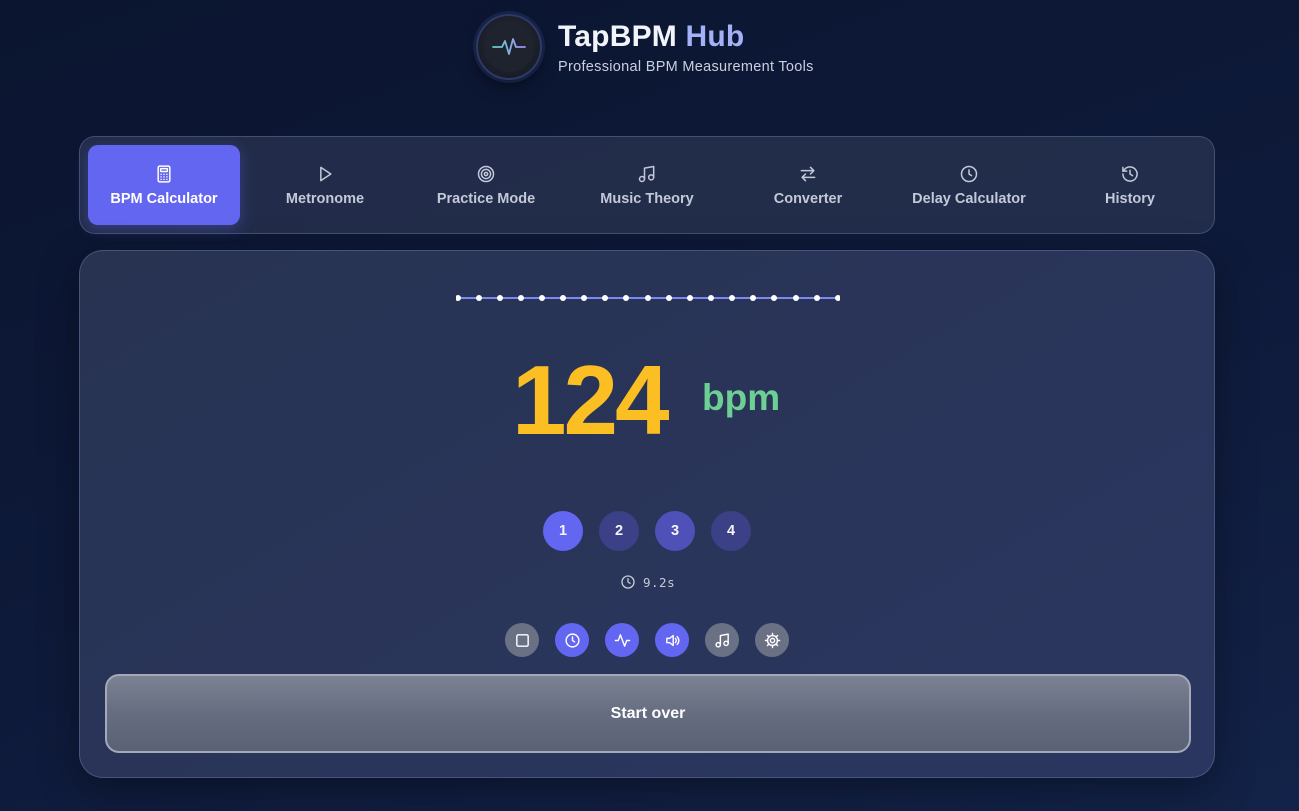 The image size is (1299, 811). What do you see at coordinates (164, 185) in the screenshot?
I see `tab-bpm-calculator: BPM Calculator` at bounding box center [164, 185].